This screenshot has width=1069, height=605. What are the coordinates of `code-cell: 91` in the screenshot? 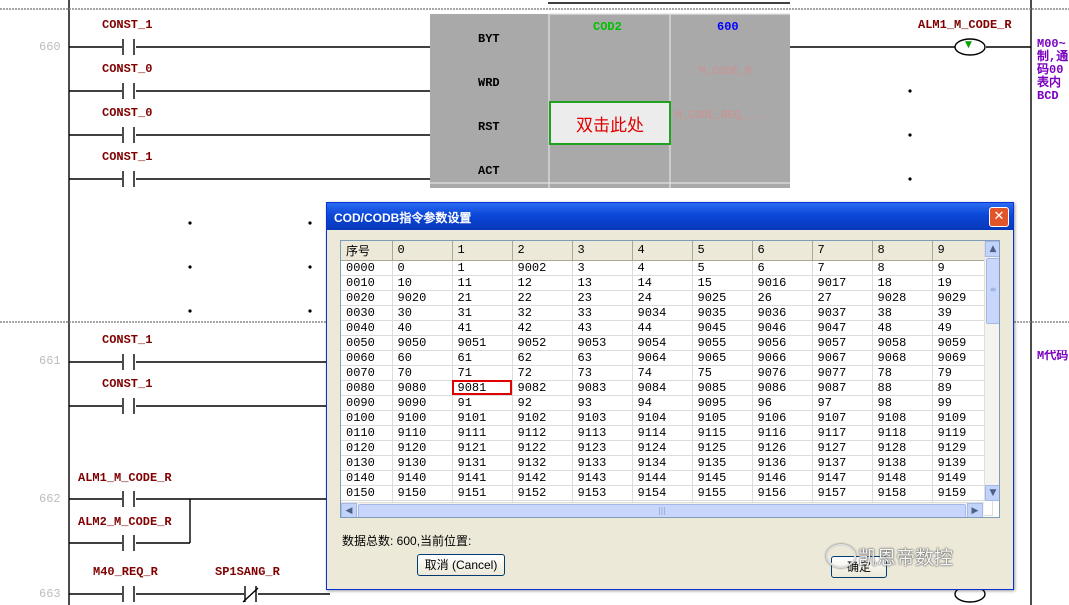 It's located at (482, 403).